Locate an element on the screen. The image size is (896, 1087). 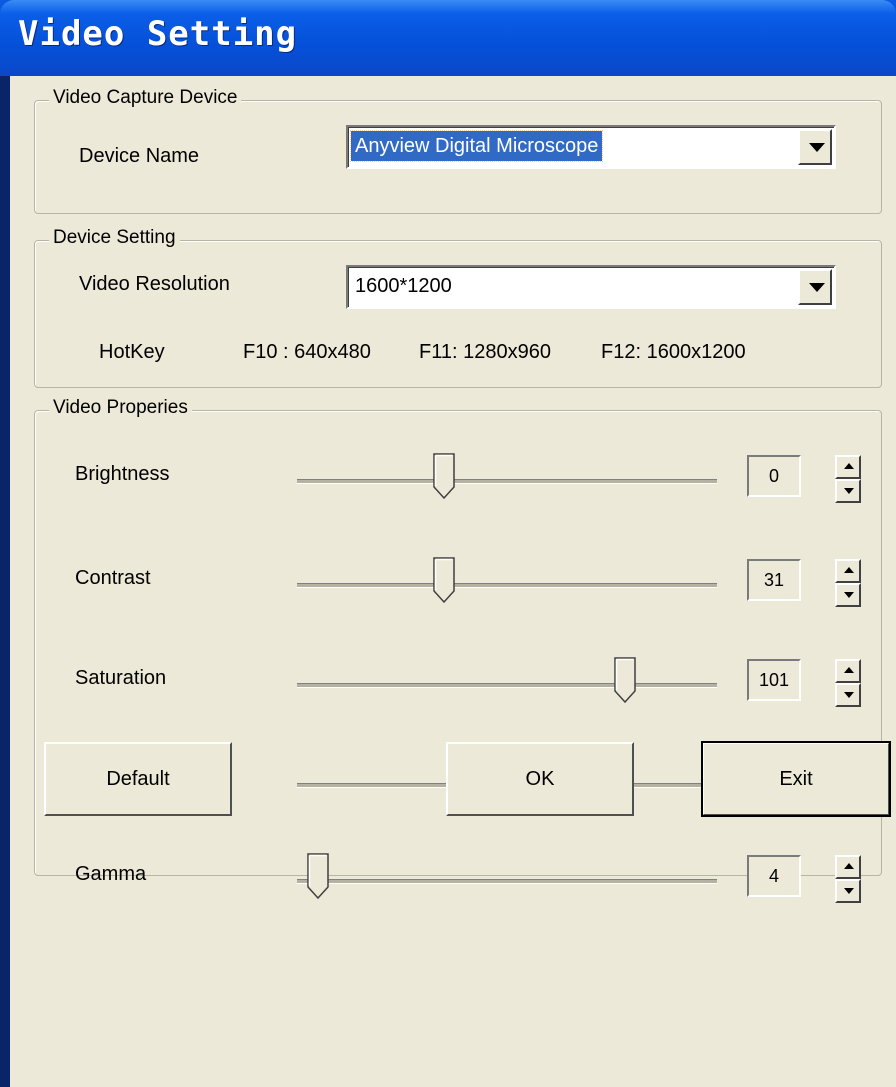
contrast-slider-track is located at coordinates (507, 585).